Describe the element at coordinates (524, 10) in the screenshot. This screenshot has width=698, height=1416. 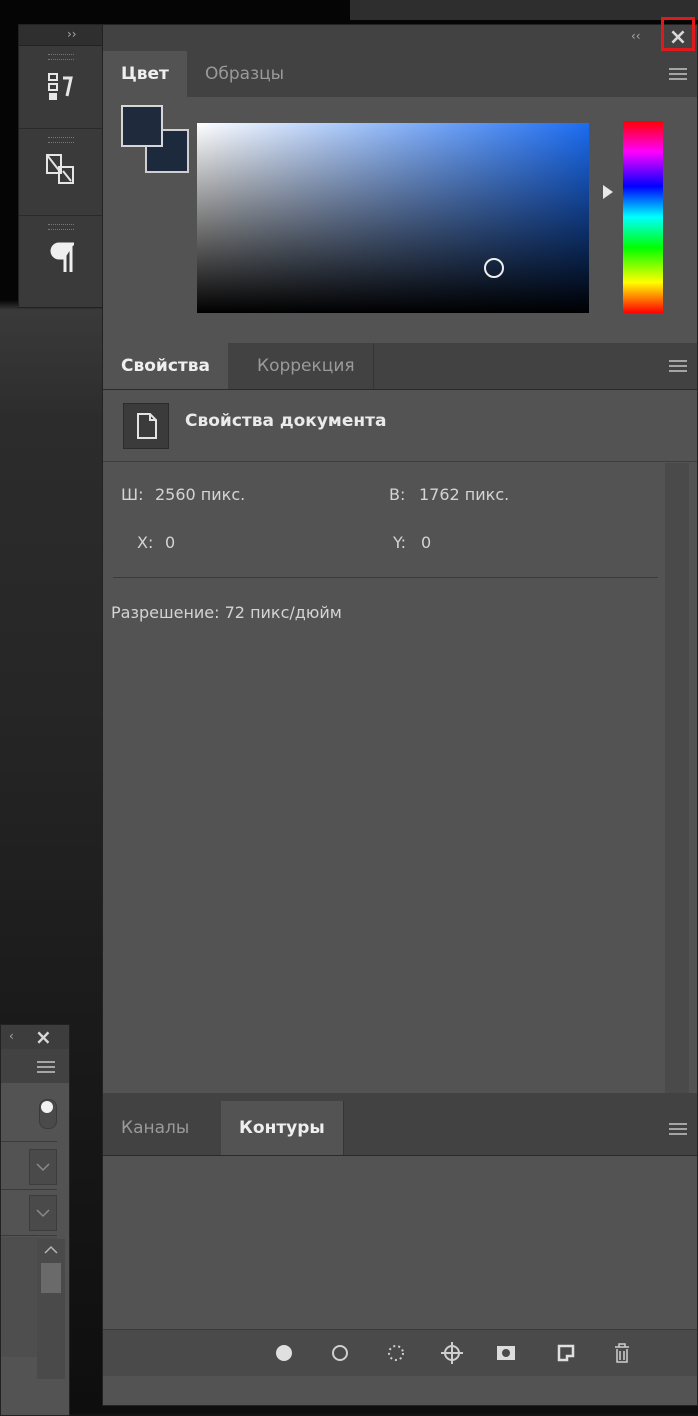
I see `app-topbar` at that location.